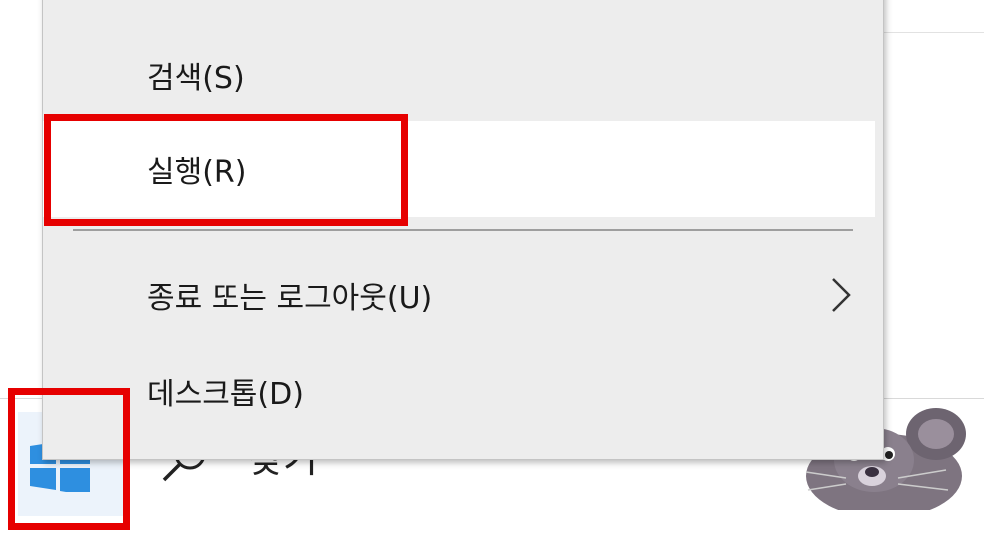  I want to click on menu-item-label: 데스크톱(D), so click(225, 394).